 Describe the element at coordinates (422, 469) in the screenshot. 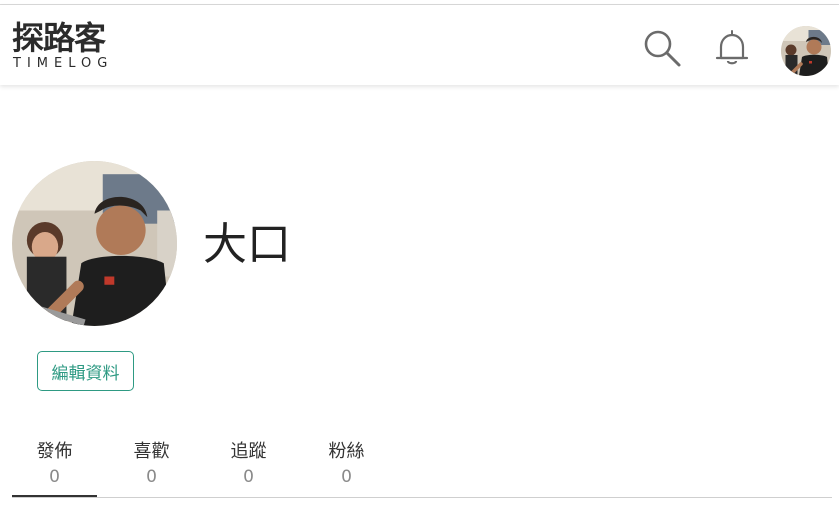

I see `profile-tabs: 發佈 0 喜歡 0 追蹤 0 粉絲 0` at that location.